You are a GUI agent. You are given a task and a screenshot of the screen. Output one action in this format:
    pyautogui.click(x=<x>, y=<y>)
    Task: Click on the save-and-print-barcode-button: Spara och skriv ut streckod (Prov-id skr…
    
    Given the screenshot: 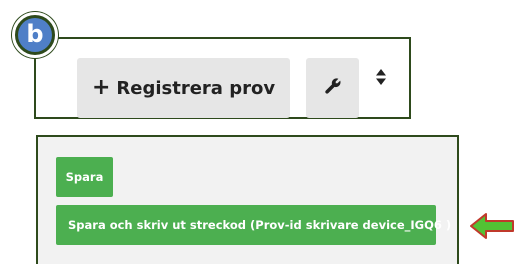 What is the action you would take?
    pyautogui.click(x=253, y=225)
    